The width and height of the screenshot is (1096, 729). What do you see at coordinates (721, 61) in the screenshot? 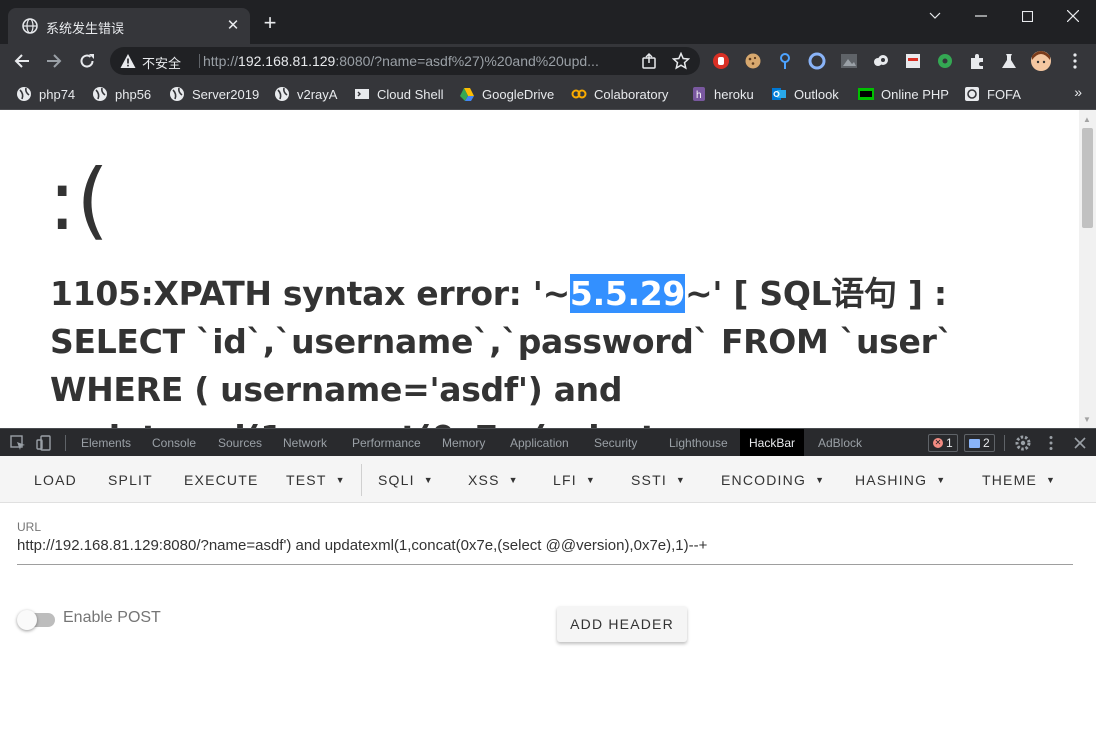
I see `hand-stop-extension-icon` at bounding box center [721, 61].